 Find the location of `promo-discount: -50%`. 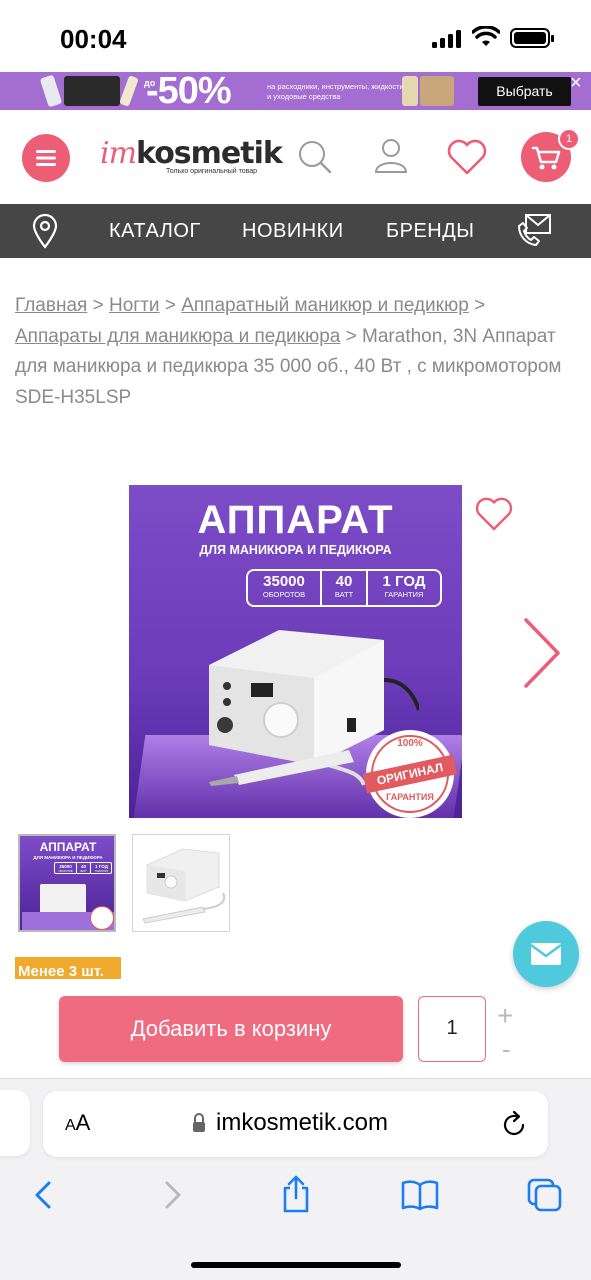

promo-discount: -50% is located at coordinates (189, 91).